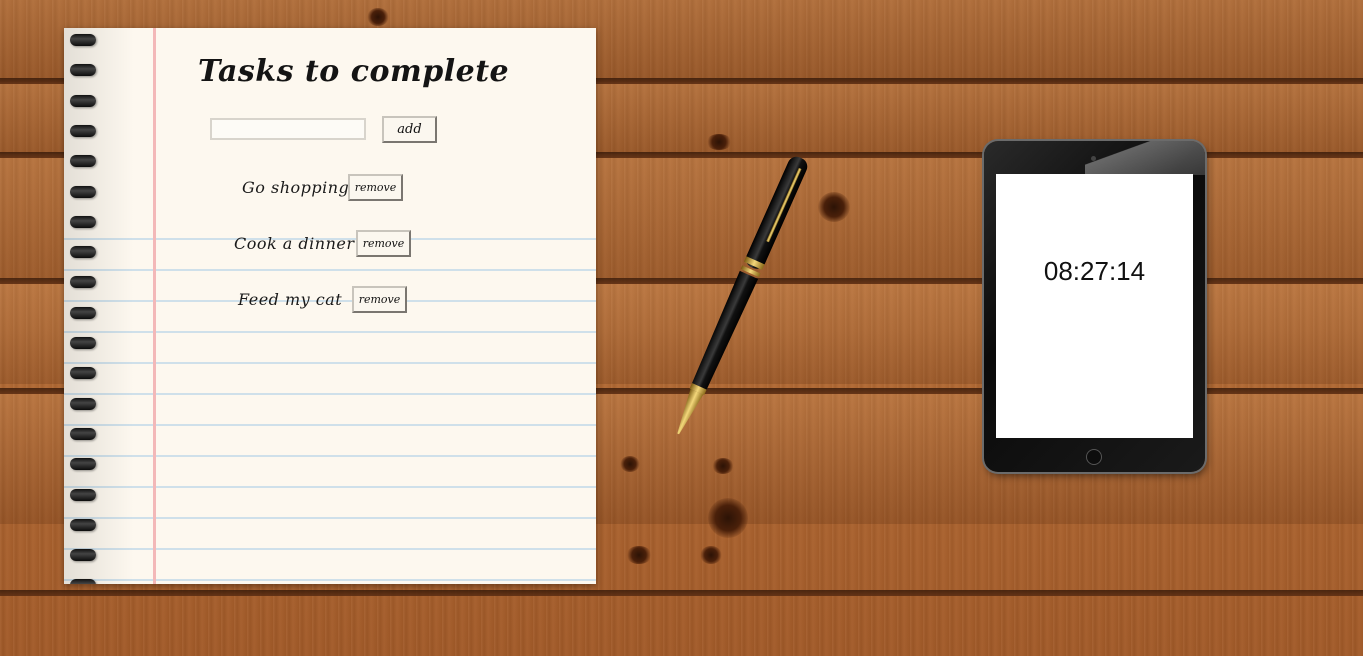 The width and height of the screenshot is (1363, 656). What do you see at coordinates (1145, 158) in the screenshot?
I see `tablet-glare` at bounding box center [1145, 158].